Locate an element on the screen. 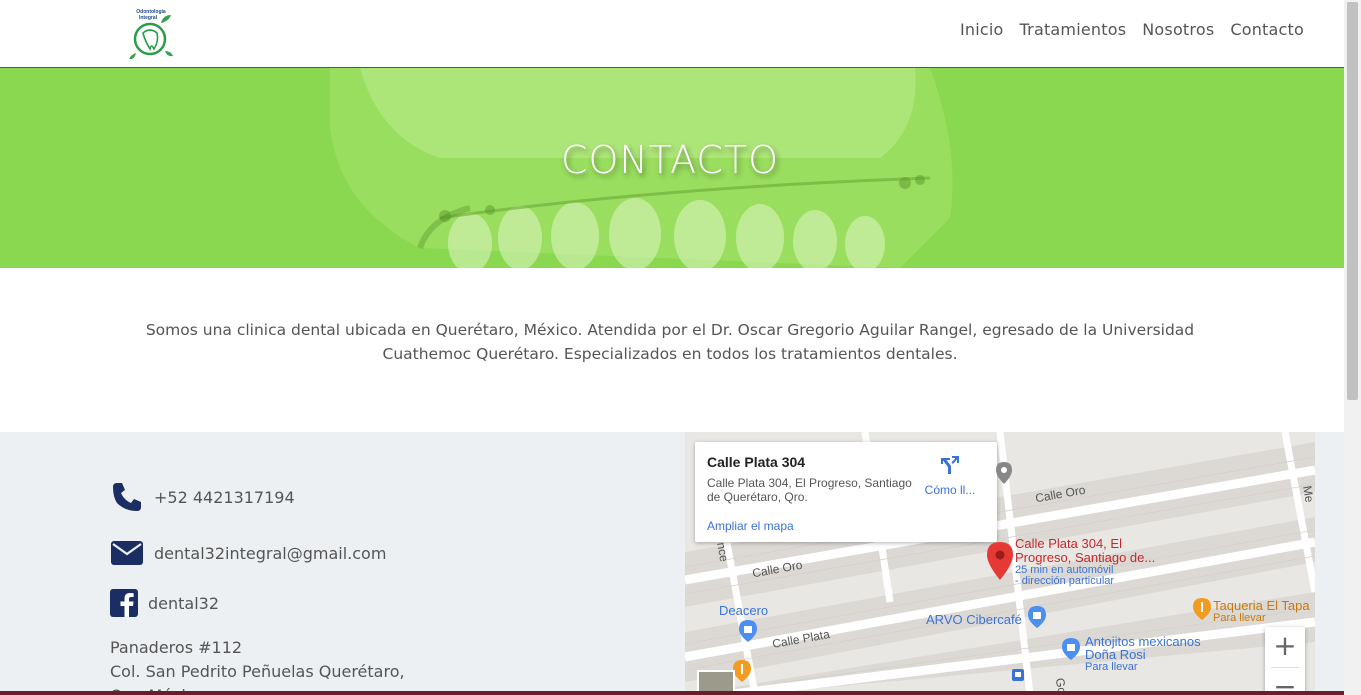 This screenshot has width=1361, height=695. taqueria-name: Taqueria El Tapa is located at coordinates (1261, 605).